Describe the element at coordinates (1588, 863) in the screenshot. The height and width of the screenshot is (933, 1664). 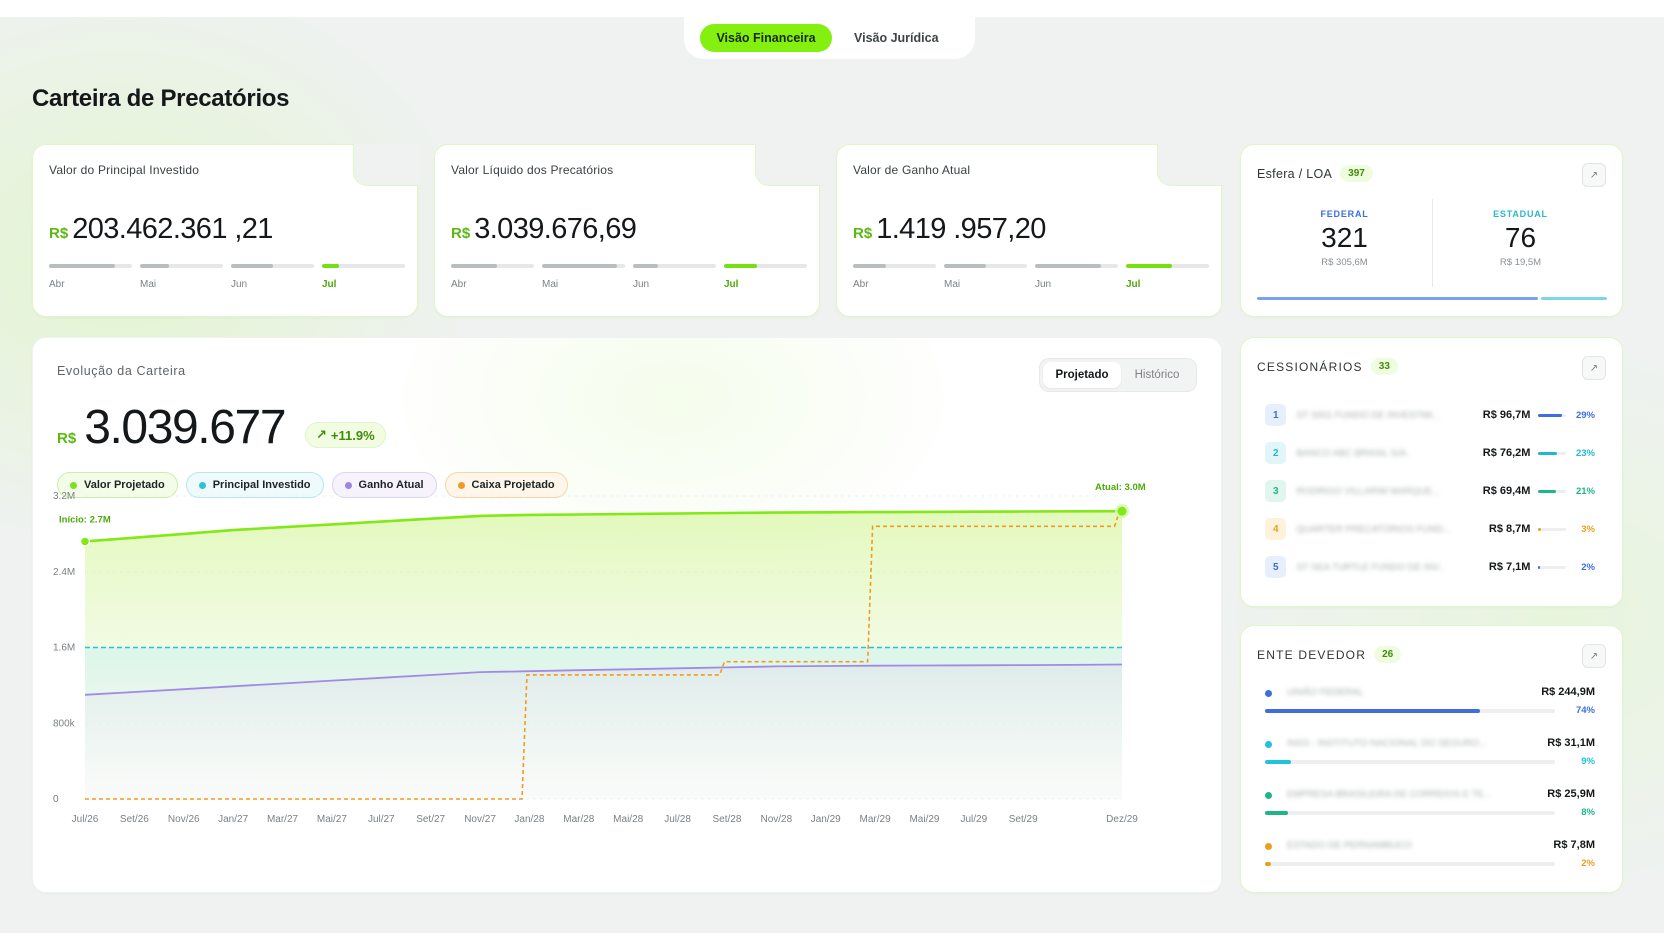
I see `ente-pct: 2%` at that location.